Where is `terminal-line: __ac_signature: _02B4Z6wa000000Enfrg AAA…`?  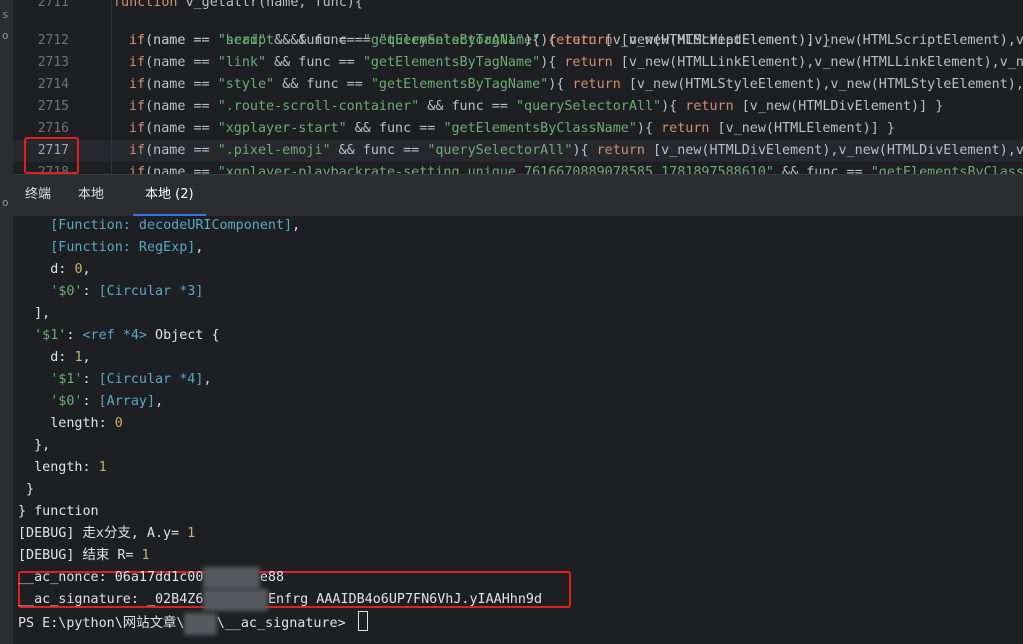 terminal-line: __ac_signature: _02B4Z6wa000000Enfrg AAA… is located at coordinates (280, 600).